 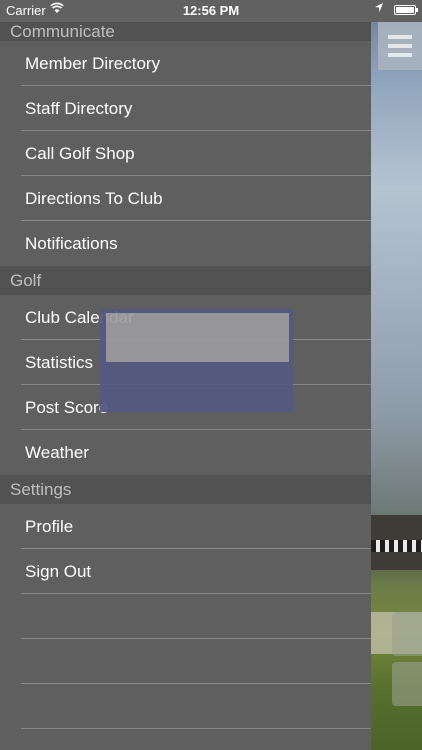 What do you see at coordinates (185, 243) in the screenshot?
I see `menu-item-notifications: Notifications` at bounding box center [185, 243].